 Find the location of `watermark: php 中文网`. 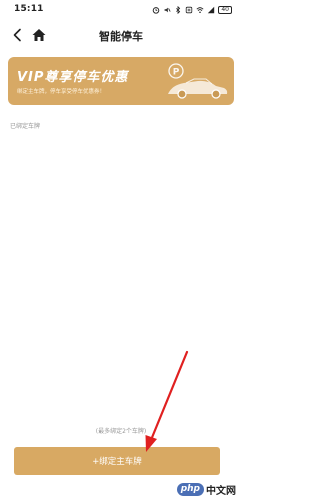

watermark: php 中文网 is located at coordinates (206, 489).